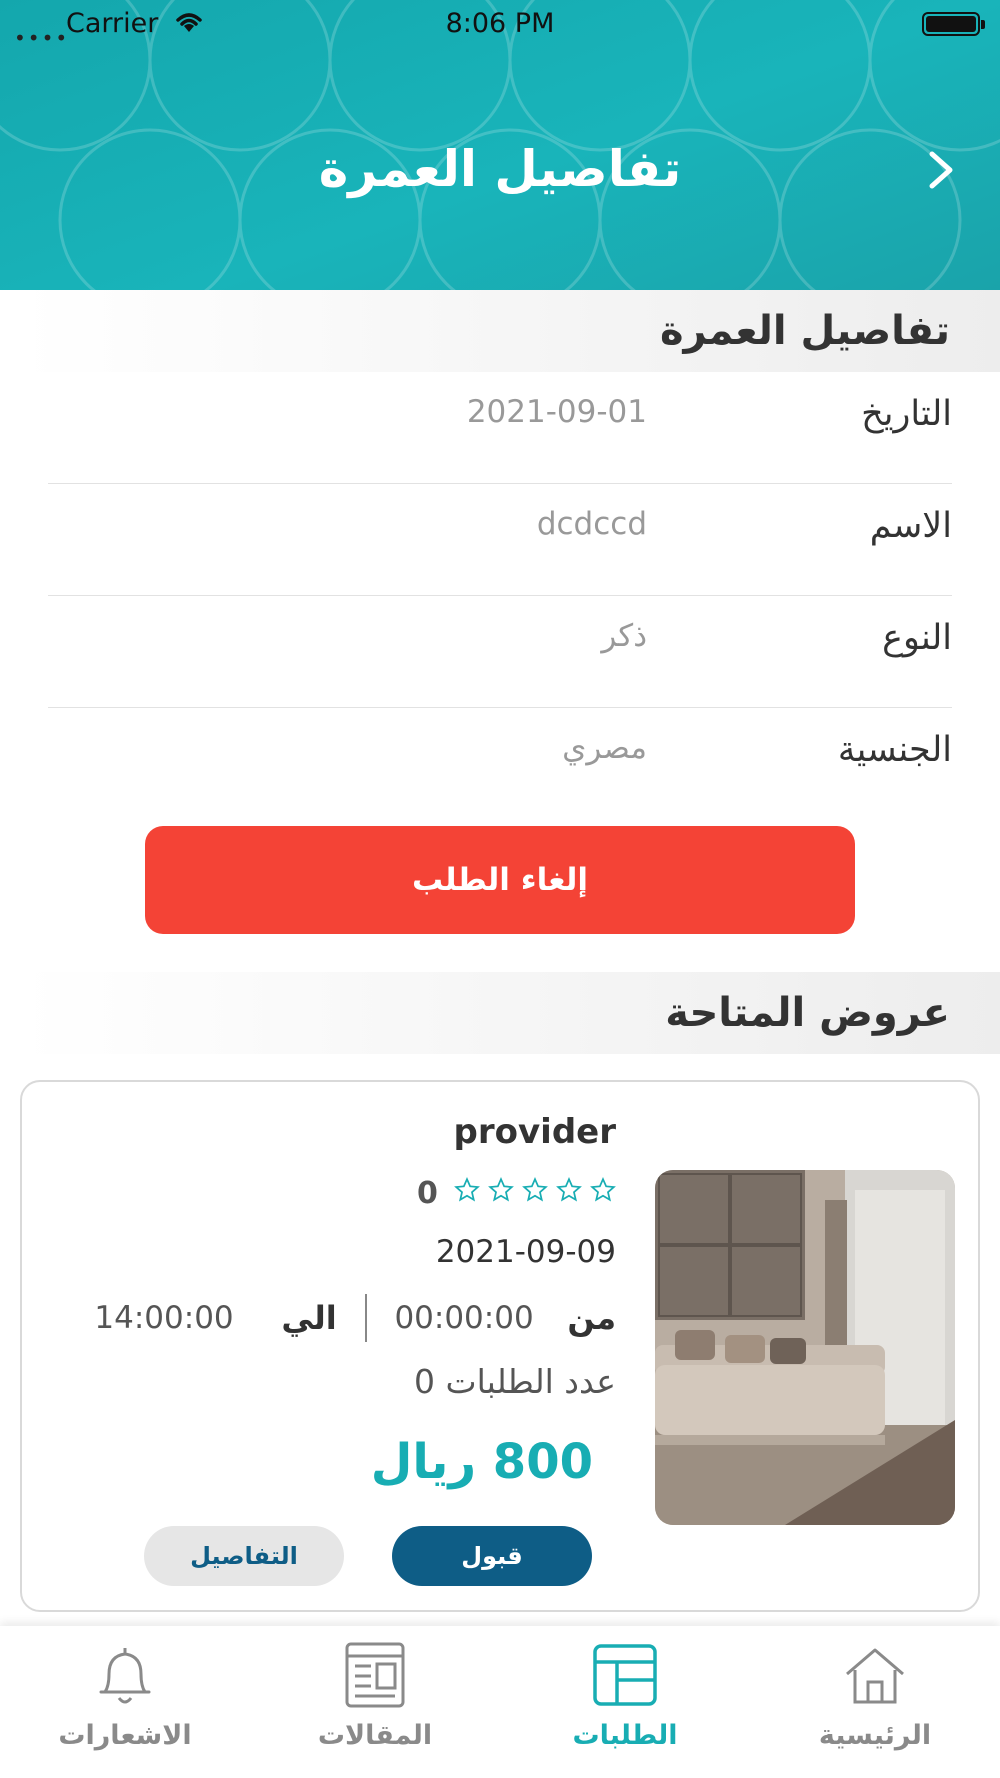  What do you see at coordinates (365, 1318) in the screenshot?
I see `time-divider` at bounding box center [365, 1318].